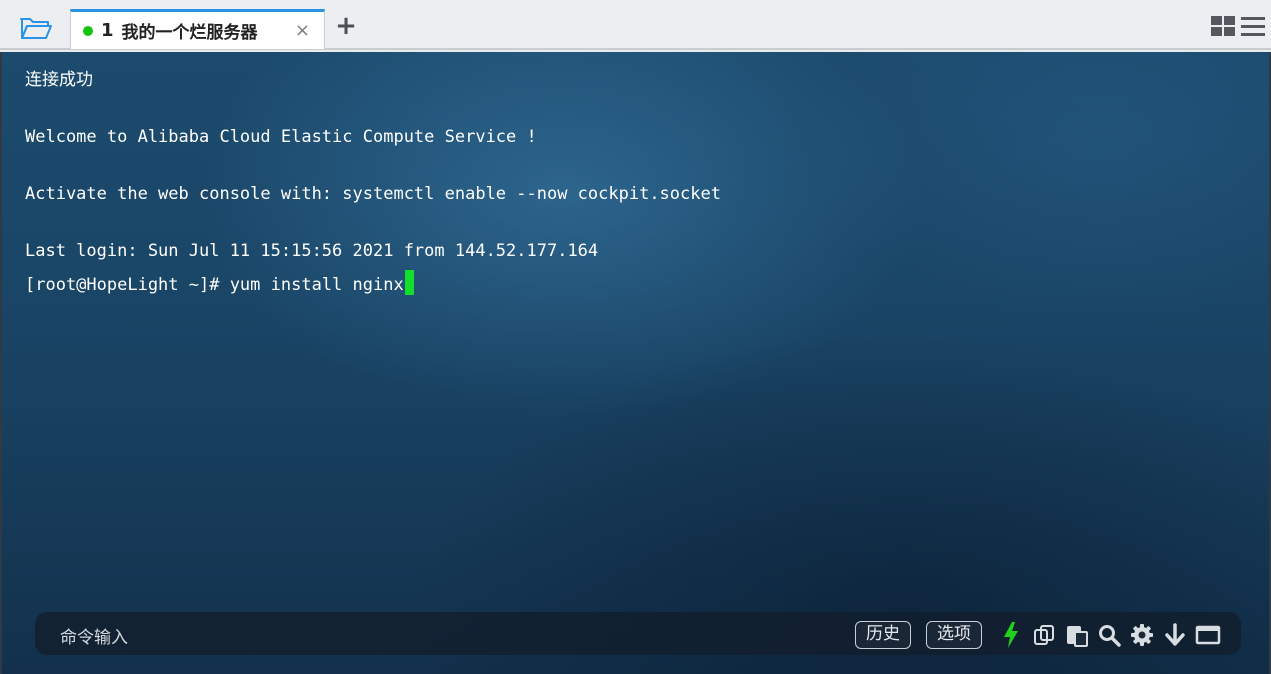 The height and width of the screenshot is (674, 1271). What do you see at coordinates (346, 26) in the screenshot?
I see `add-tab-button: +` at bounding box center [346, 26].